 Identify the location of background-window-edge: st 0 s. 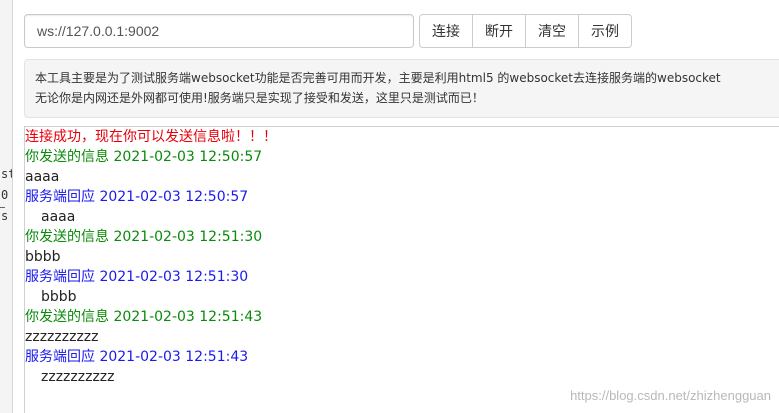
(6, 206).